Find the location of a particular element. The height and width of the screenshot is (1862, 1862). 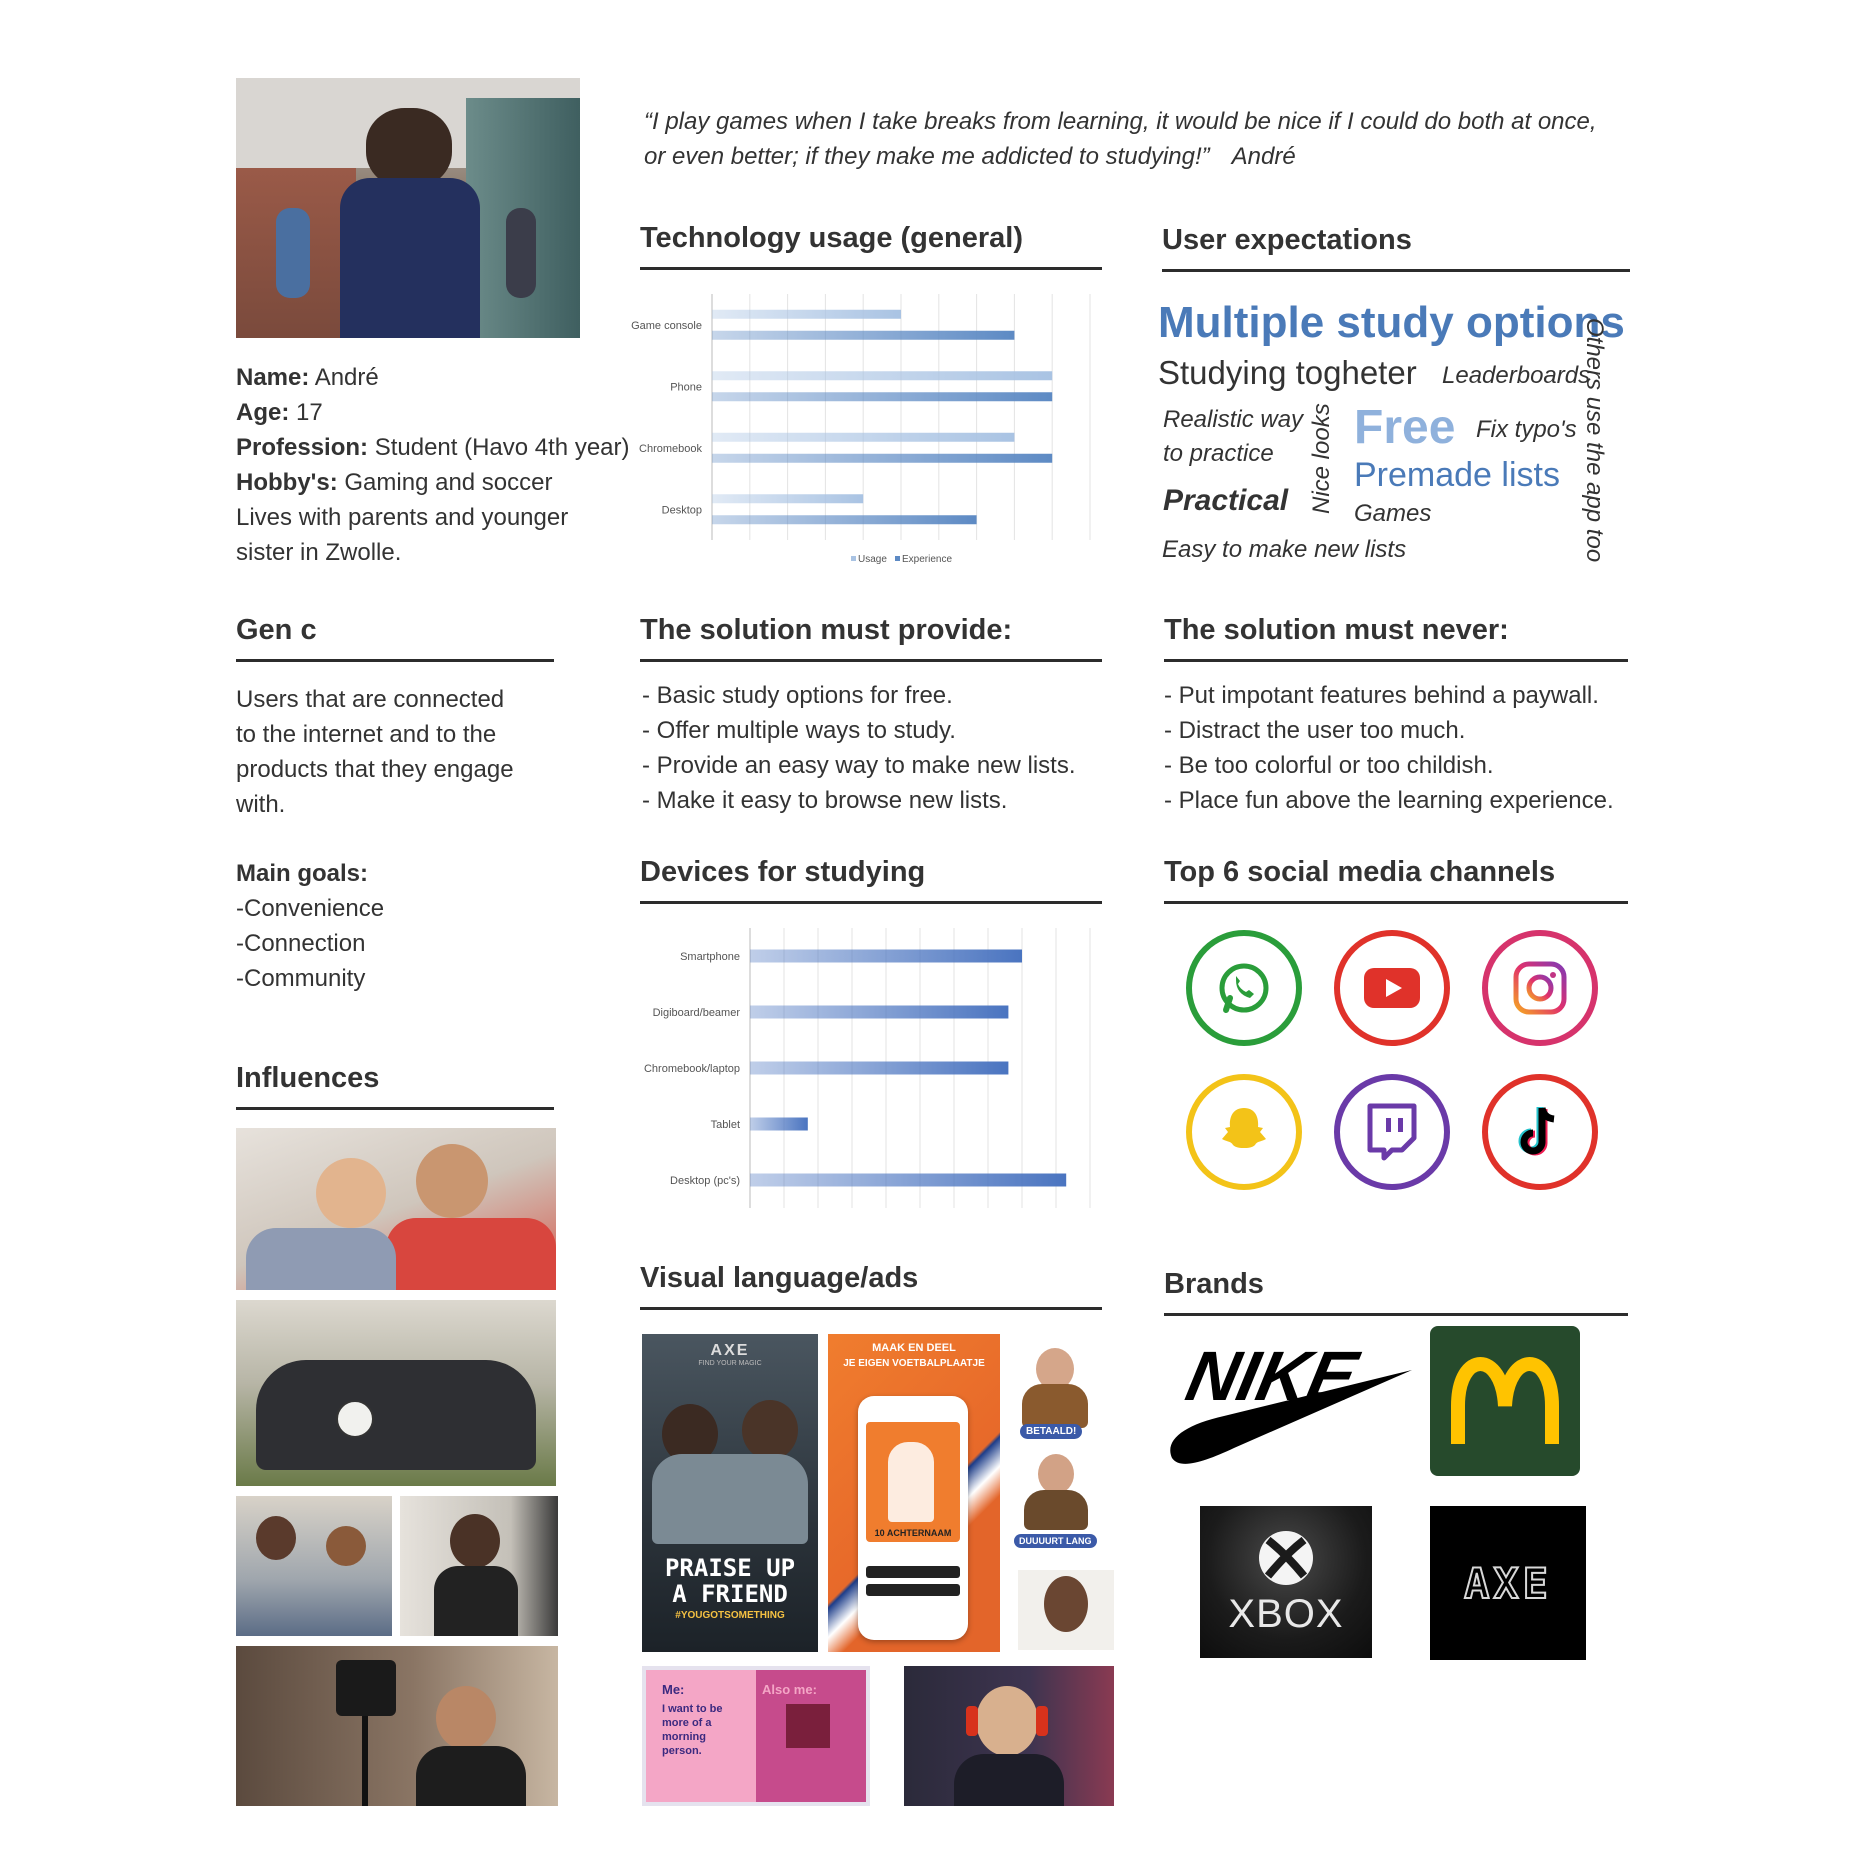

ad-sticker-betaald: BETAALD! is located at coordinates (1055, 1396).